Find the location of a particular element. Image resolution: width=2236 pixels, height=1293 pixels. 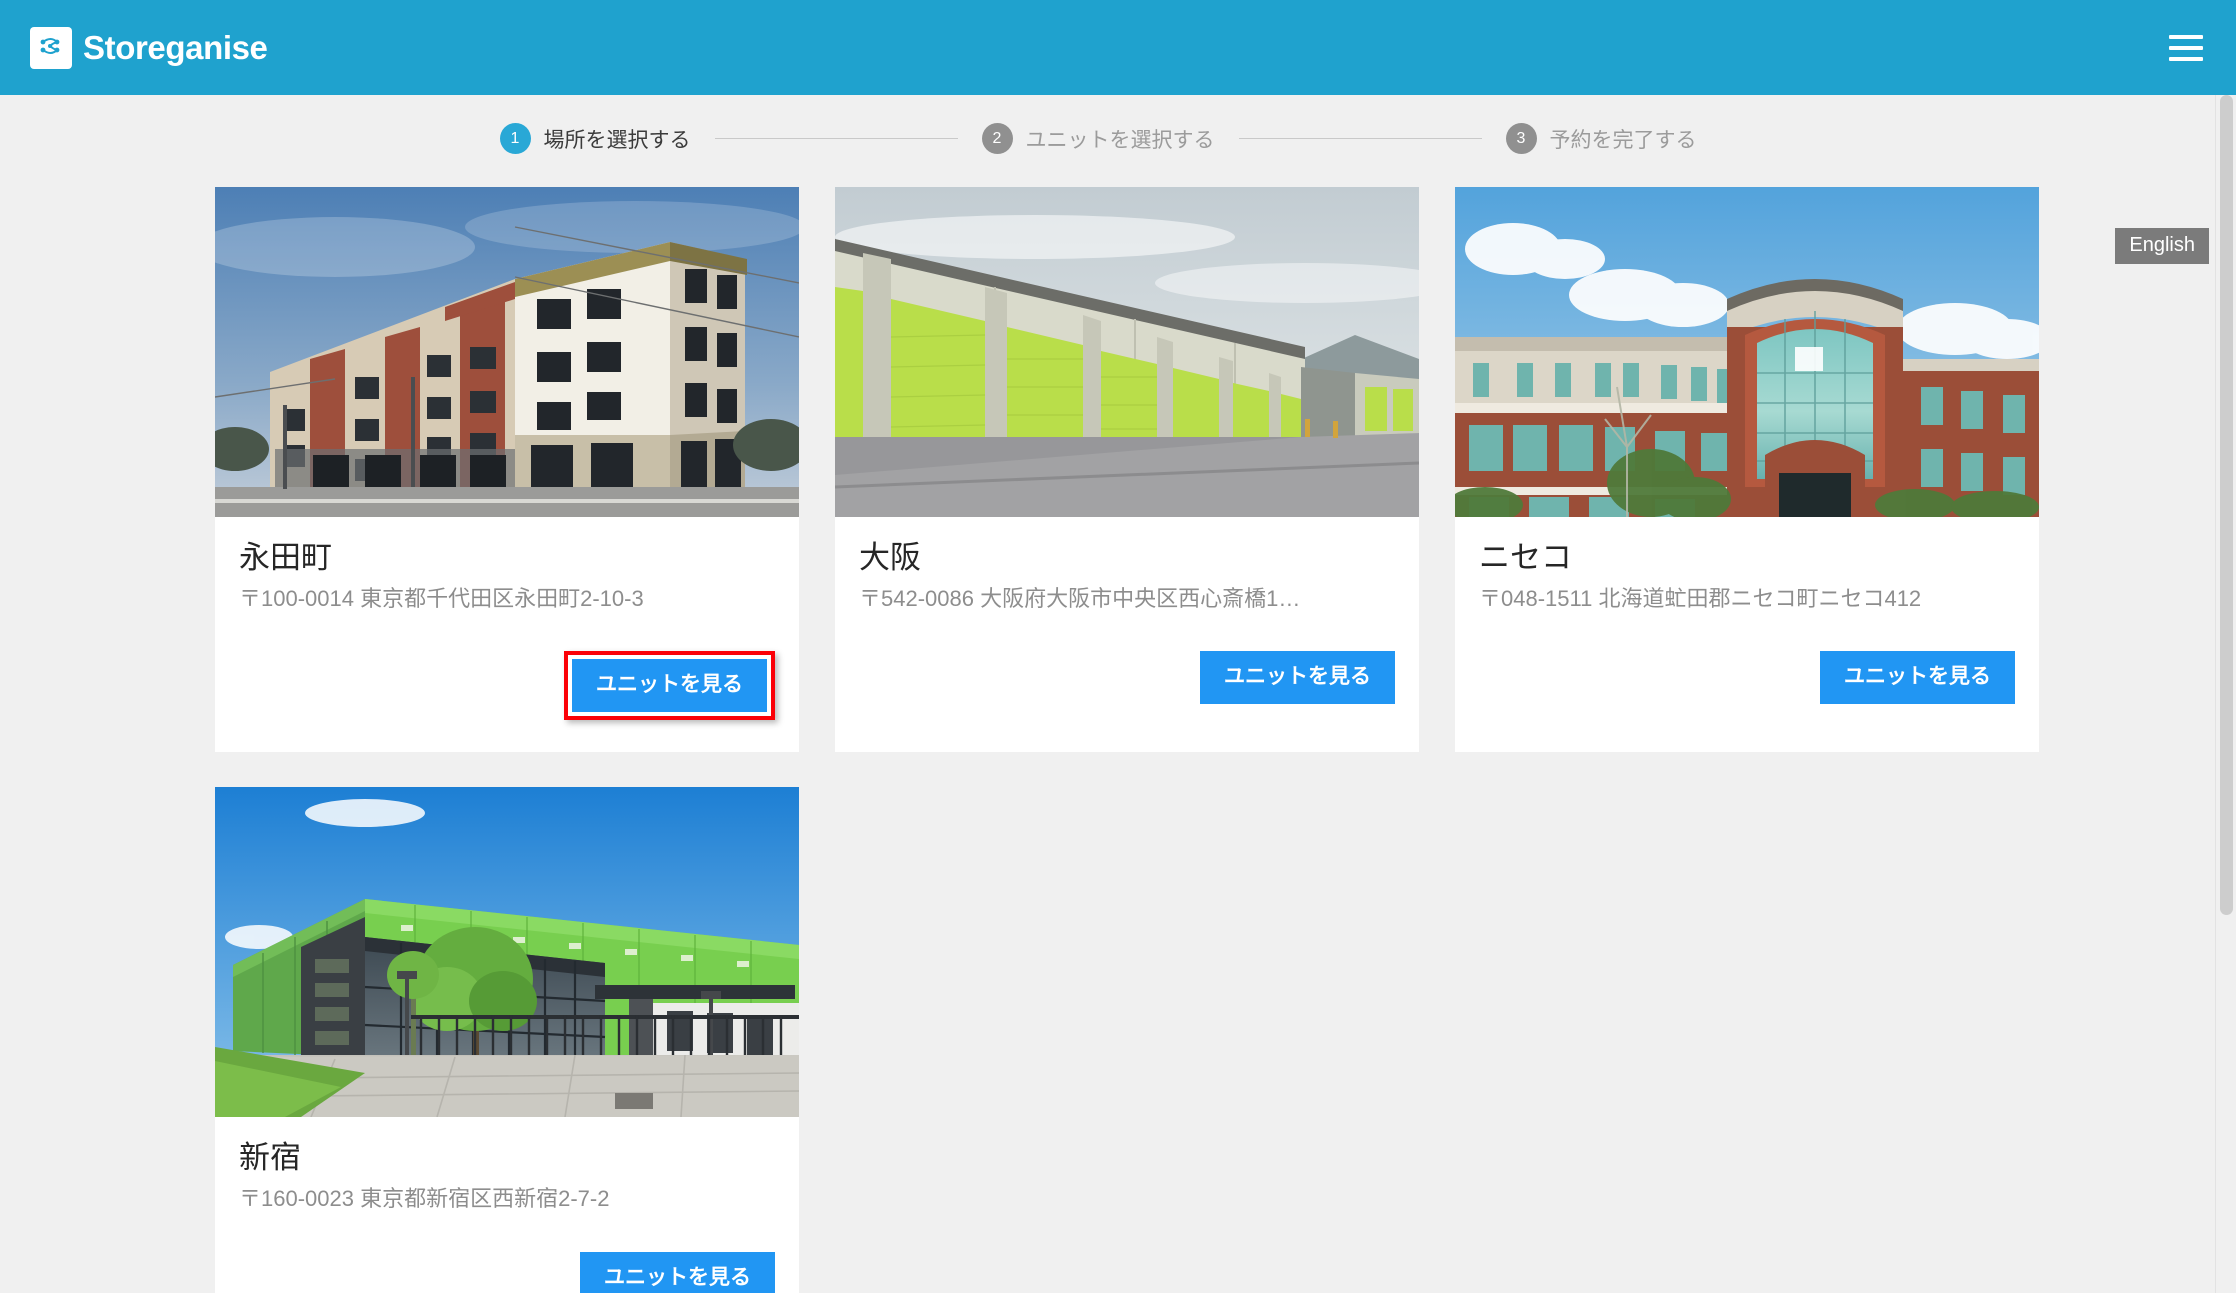

step-number-badge: 2 is located at coordinates (997, 138).